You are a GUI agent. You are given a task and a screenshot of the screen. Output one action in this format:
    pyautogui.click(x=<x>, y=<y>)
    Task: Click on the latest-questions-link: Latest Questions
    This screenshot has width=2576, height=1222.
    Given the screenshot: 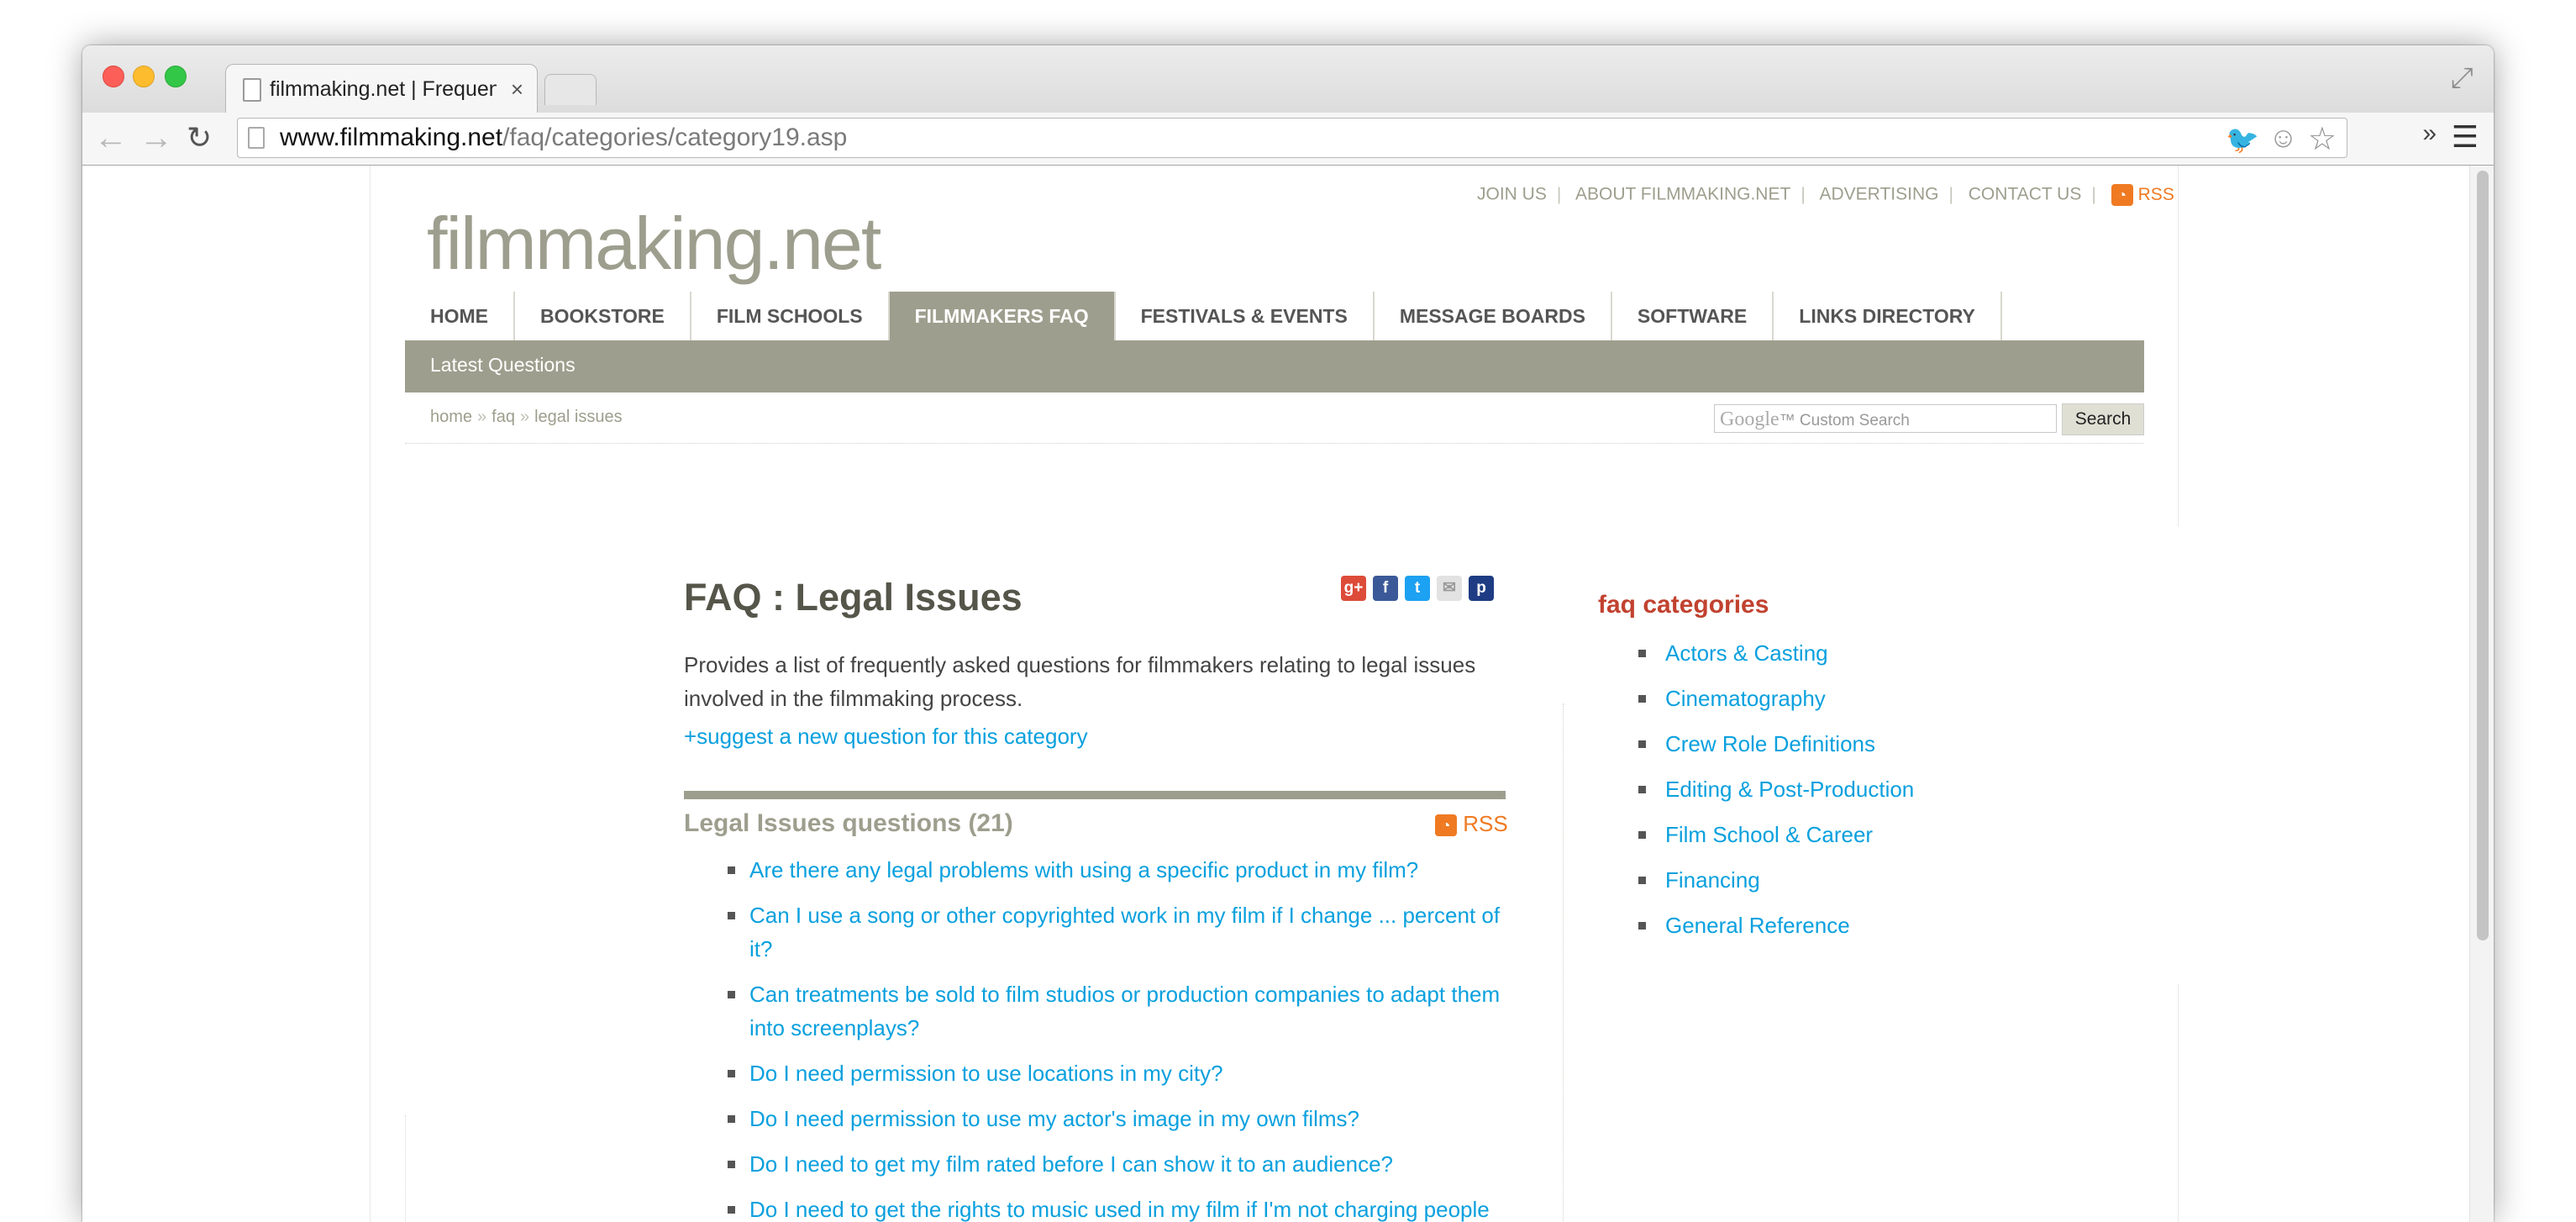 What is the action you would take?
    pyautogui.click(x=503, y=365)
    